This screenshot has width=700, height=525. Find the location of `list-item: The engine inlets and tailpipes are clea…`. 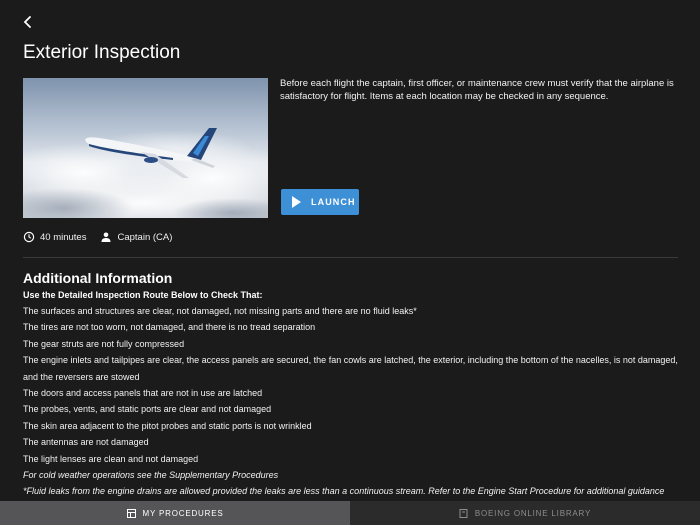

list-item: The engine inlets and tailpipes are clea… is located at coordinates (350, 368).